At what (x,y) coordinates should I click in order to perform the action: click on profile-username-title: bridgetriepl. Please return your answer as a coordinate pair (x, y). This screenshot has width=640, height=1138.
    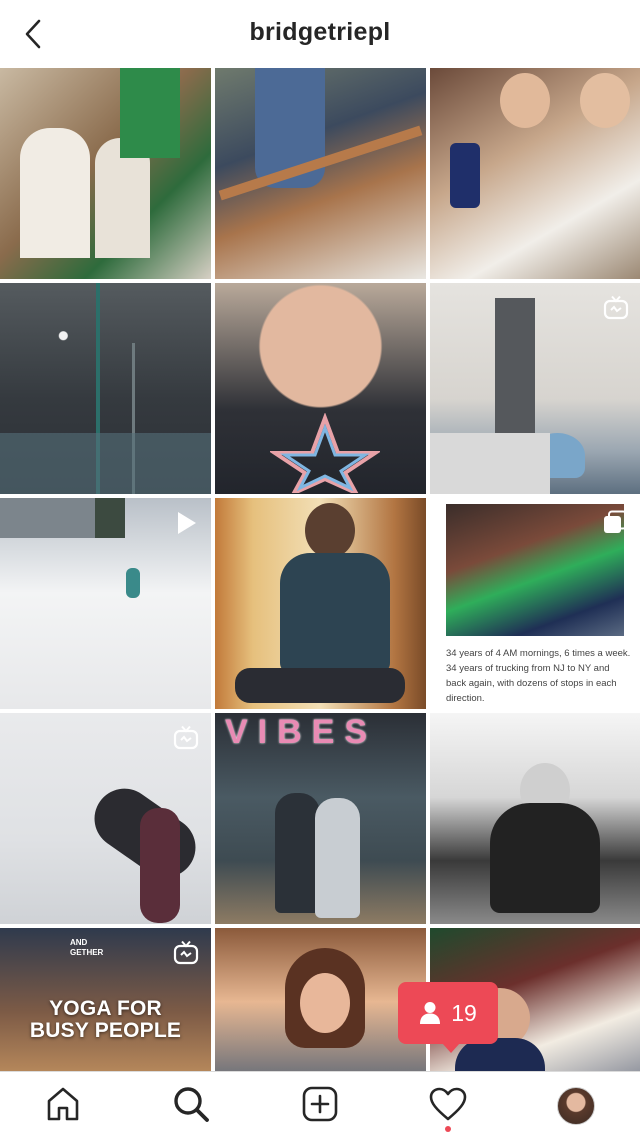
    Looking at the image, I should click on (320, 32).